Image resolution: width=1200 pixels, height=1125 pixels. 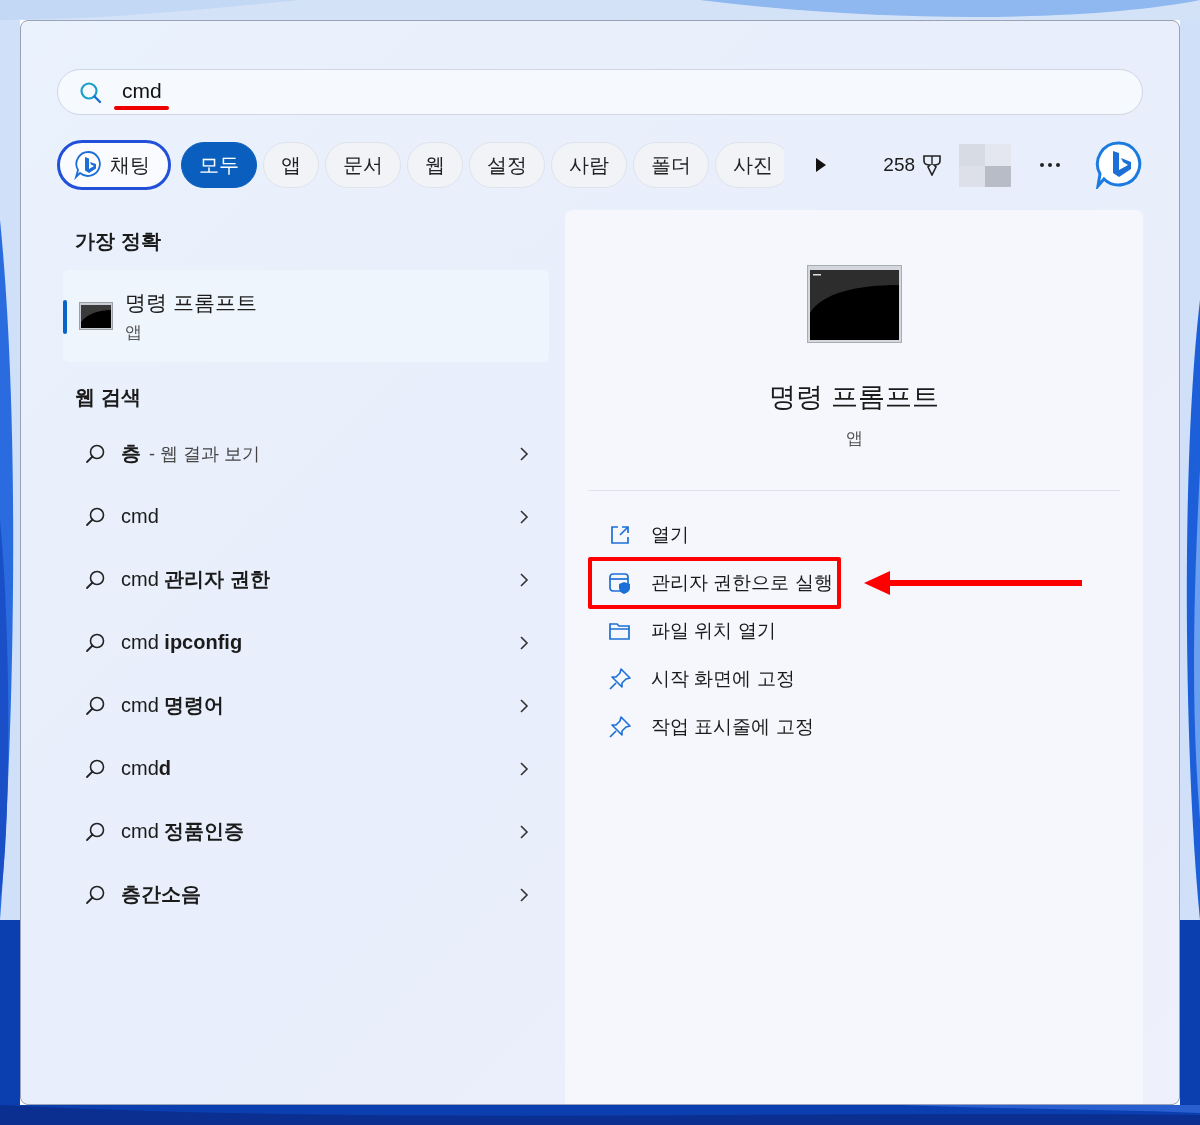 I want to click on more-icon, so click(x=1050, y=165).